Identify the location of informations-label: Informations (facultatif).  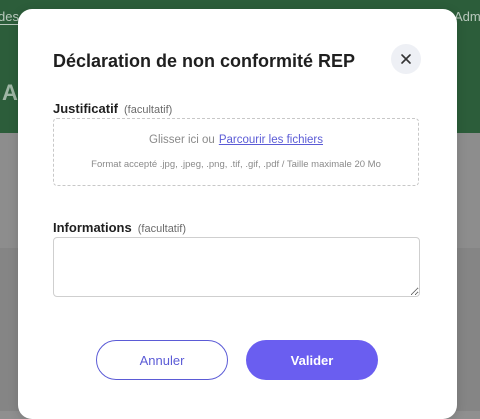
(119, 228).